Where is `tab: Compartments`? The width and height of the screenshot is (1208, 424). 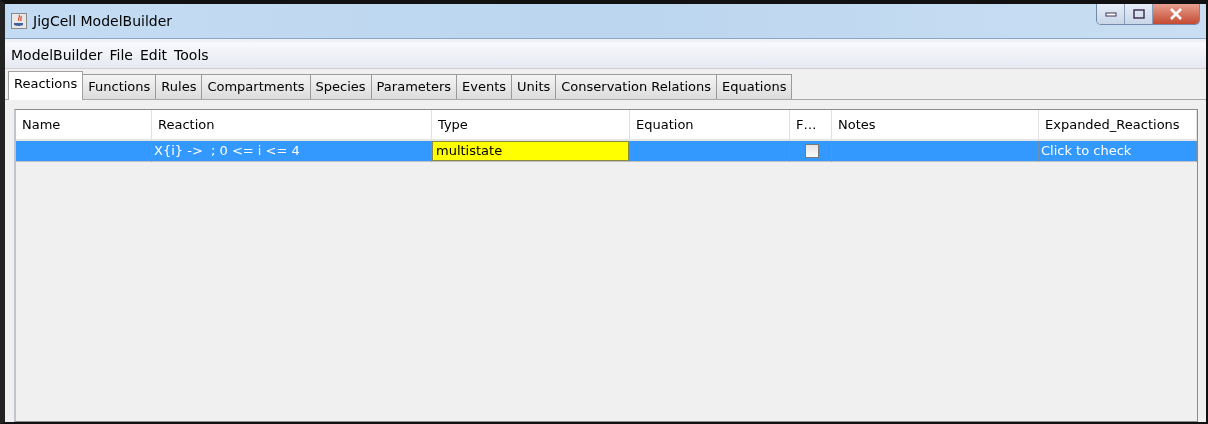 tab: Compartments is located at coordinates (256, 86).